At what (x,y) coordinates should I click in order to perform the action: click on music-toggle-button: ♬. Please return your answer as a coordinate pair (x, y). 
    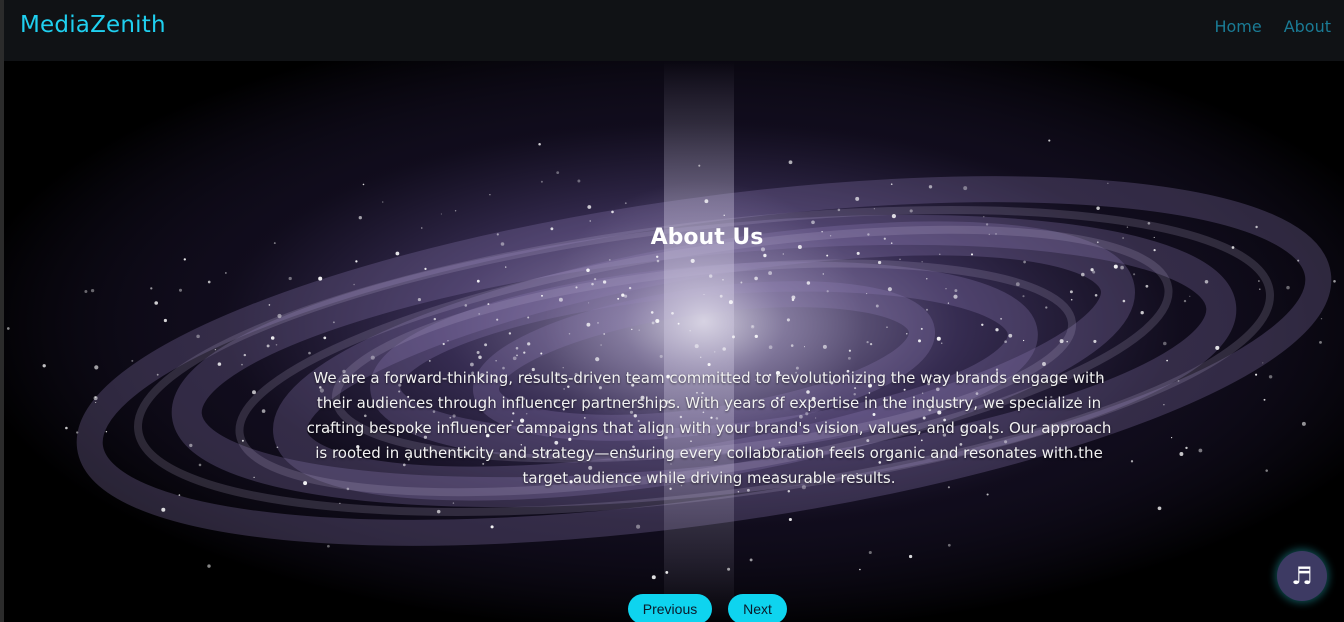
    Looking at the image, I should click on (1302, 576).